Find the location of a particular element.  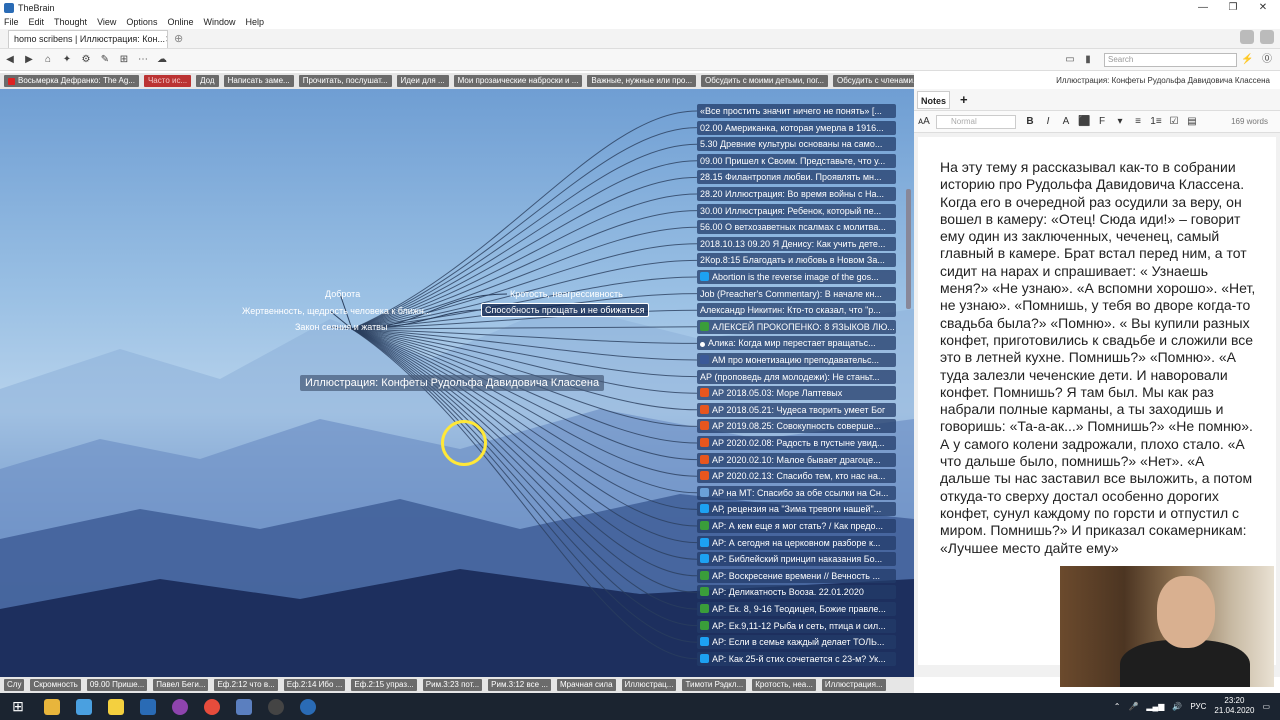

lightning-icon: ⚡ is located at coordinates (1247, 60).